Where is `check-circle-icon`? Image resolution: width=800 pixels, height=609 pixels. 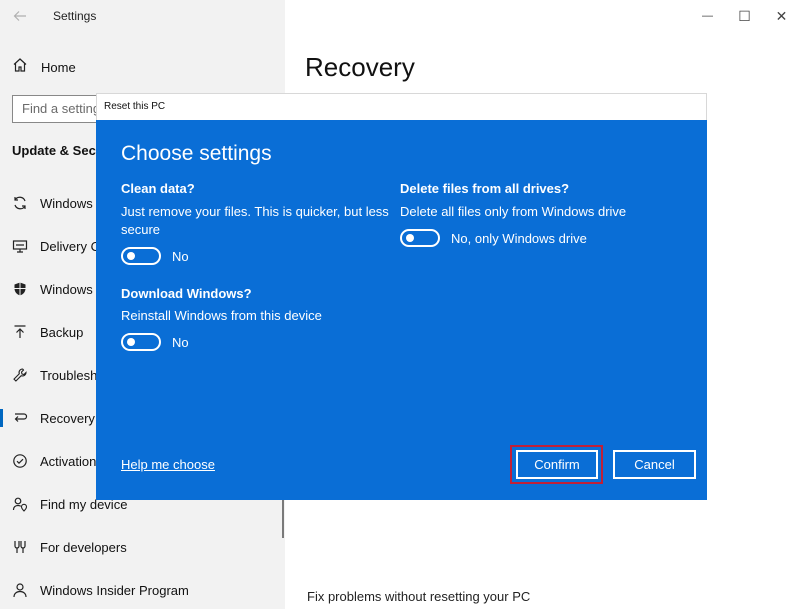 check-circle-icon is located at coordinates (20, 461).